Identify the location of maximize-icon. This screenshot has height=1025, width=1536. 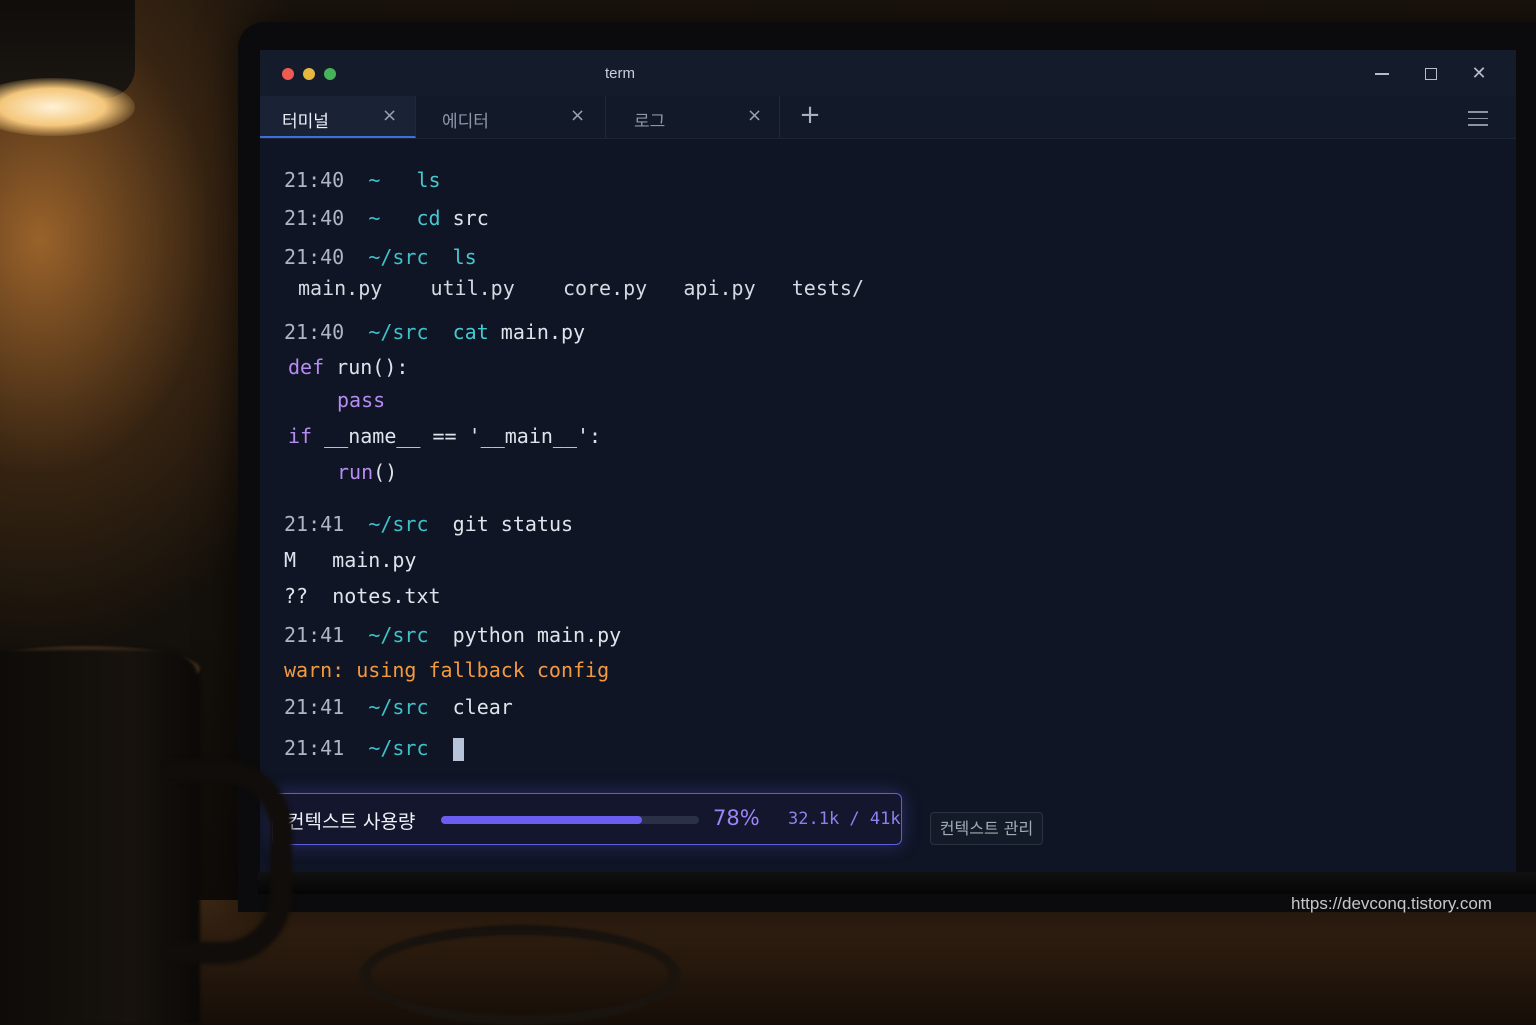
(1431, 74).